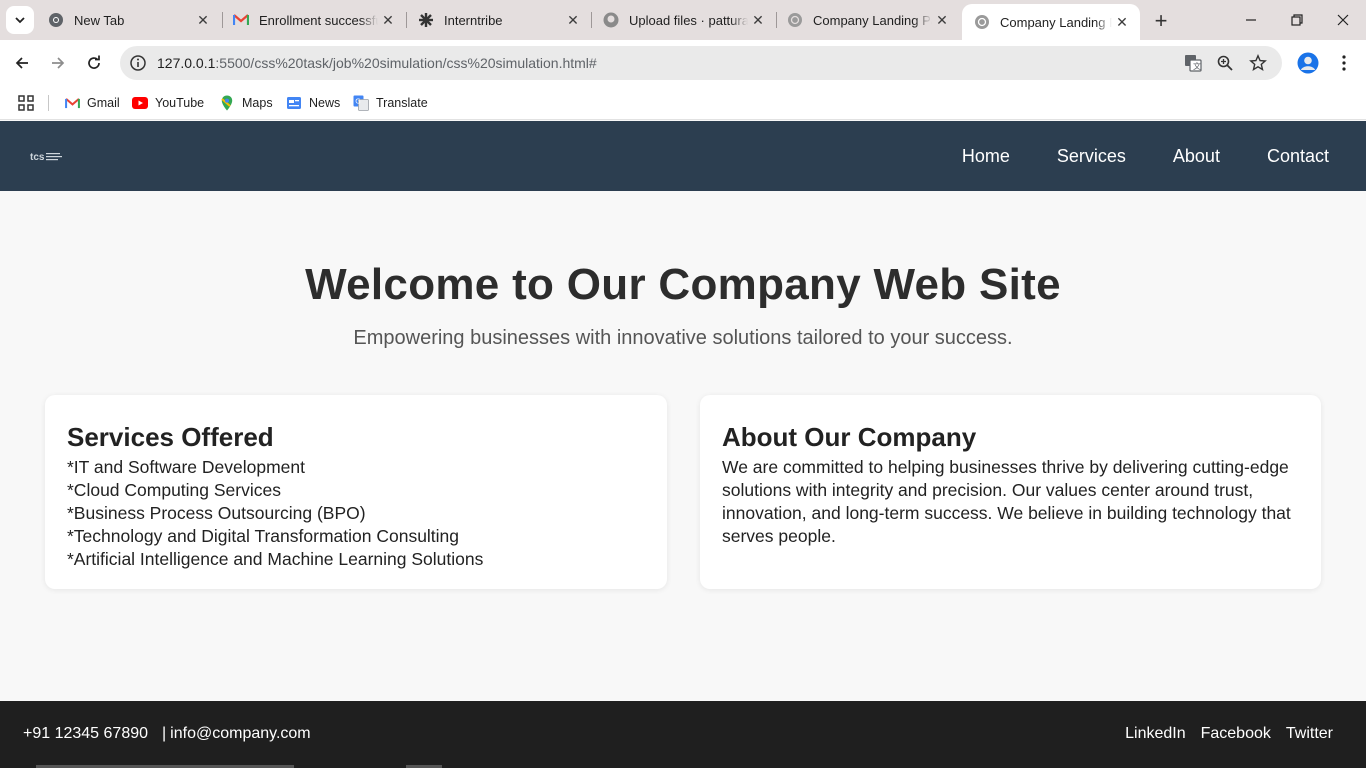 This screenshot has width=1366, height=768. I want to click on back-button, so click(22, 63).